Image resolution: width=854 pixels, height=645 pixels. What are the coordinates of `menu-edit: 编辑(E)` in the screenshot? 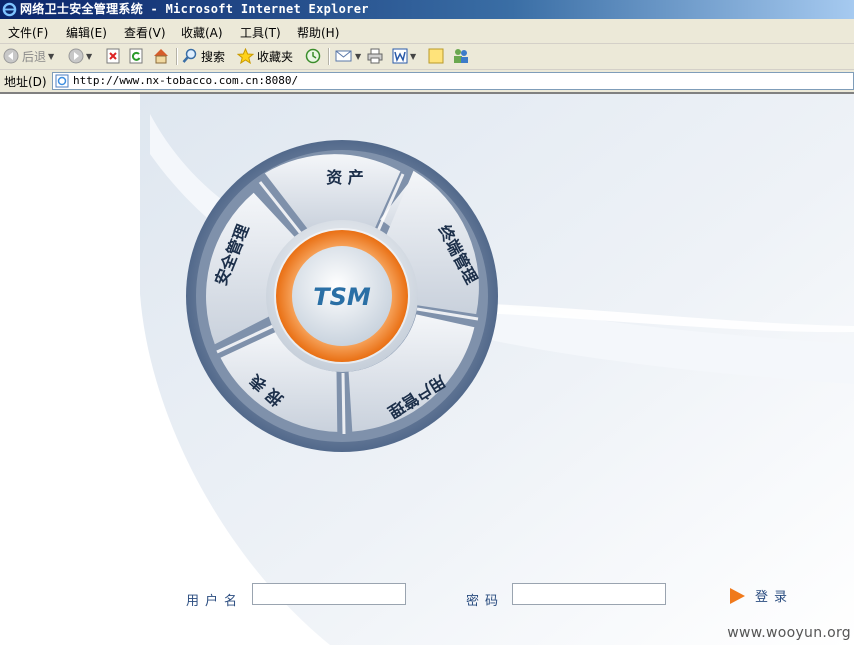 It's located at (86, 32).